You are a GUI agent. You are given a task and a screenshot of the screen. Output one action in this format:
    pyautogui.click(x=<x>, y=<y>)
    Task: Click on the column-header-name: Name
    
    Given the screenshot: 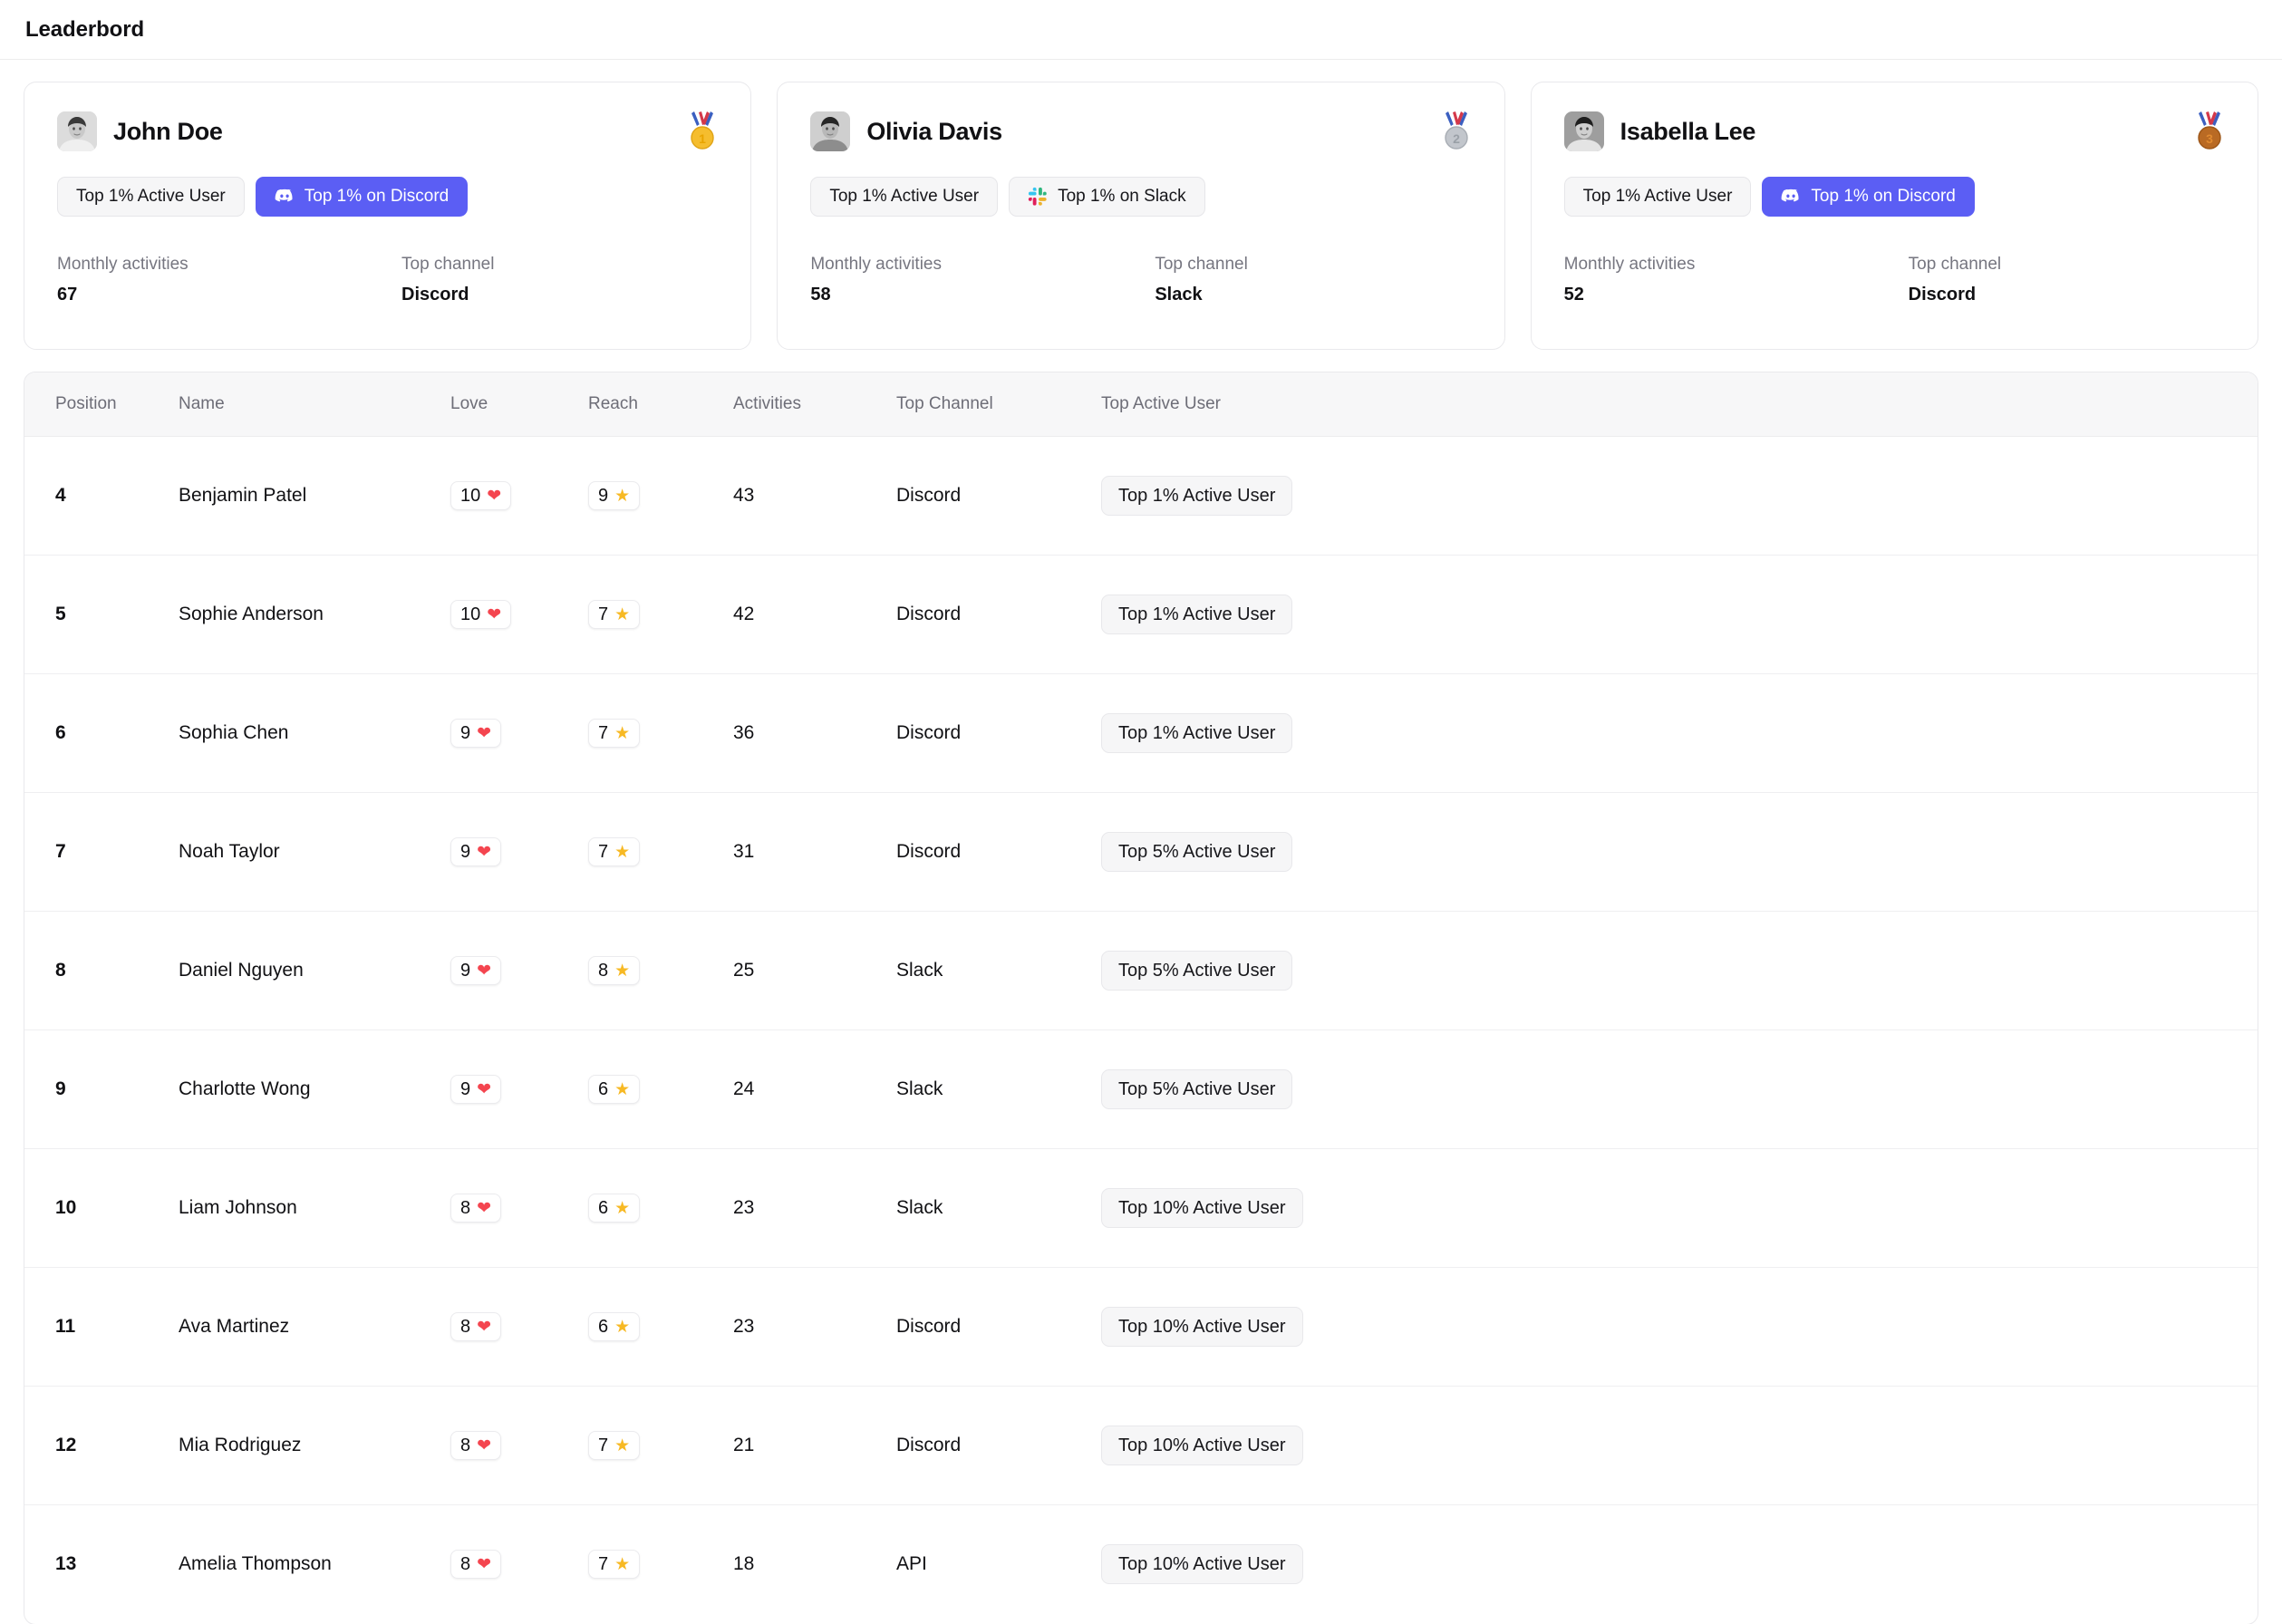 What is the action you would take?
    pyautogui.click(x=314, y=404)
    